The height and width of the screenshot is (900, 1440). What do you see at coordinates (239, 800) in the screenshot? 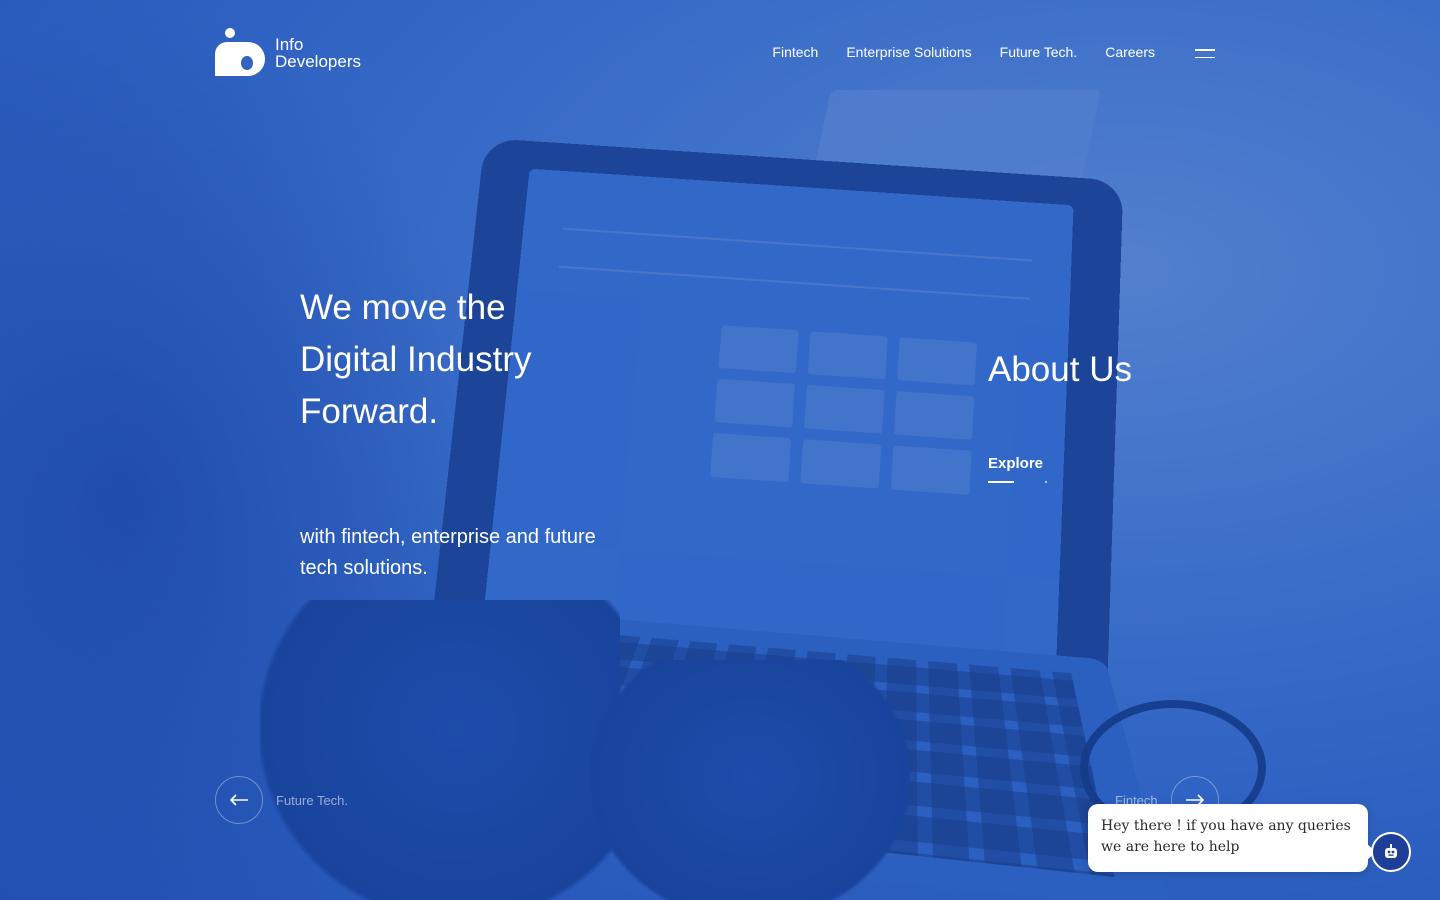
I see `arrow-left-icon` at bounding box center [239, 800].